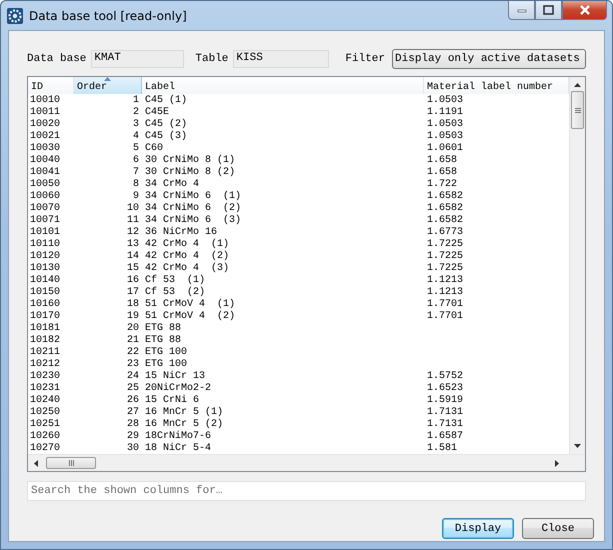  What do you see at coordinates (442, 449) in the screenshot?
I see `table-cell-text: 1.581` at bounding box center [442, 449].